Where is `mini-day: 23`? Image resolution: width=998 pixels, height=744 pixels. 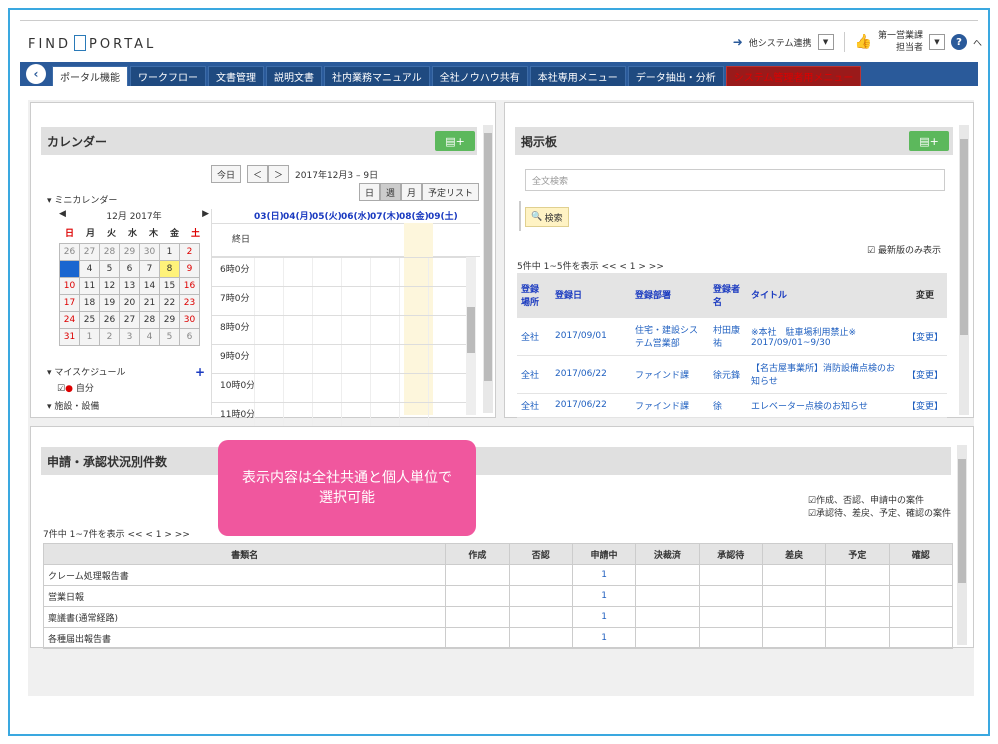
mini-day: 23 is located at coordinates (189, 303).